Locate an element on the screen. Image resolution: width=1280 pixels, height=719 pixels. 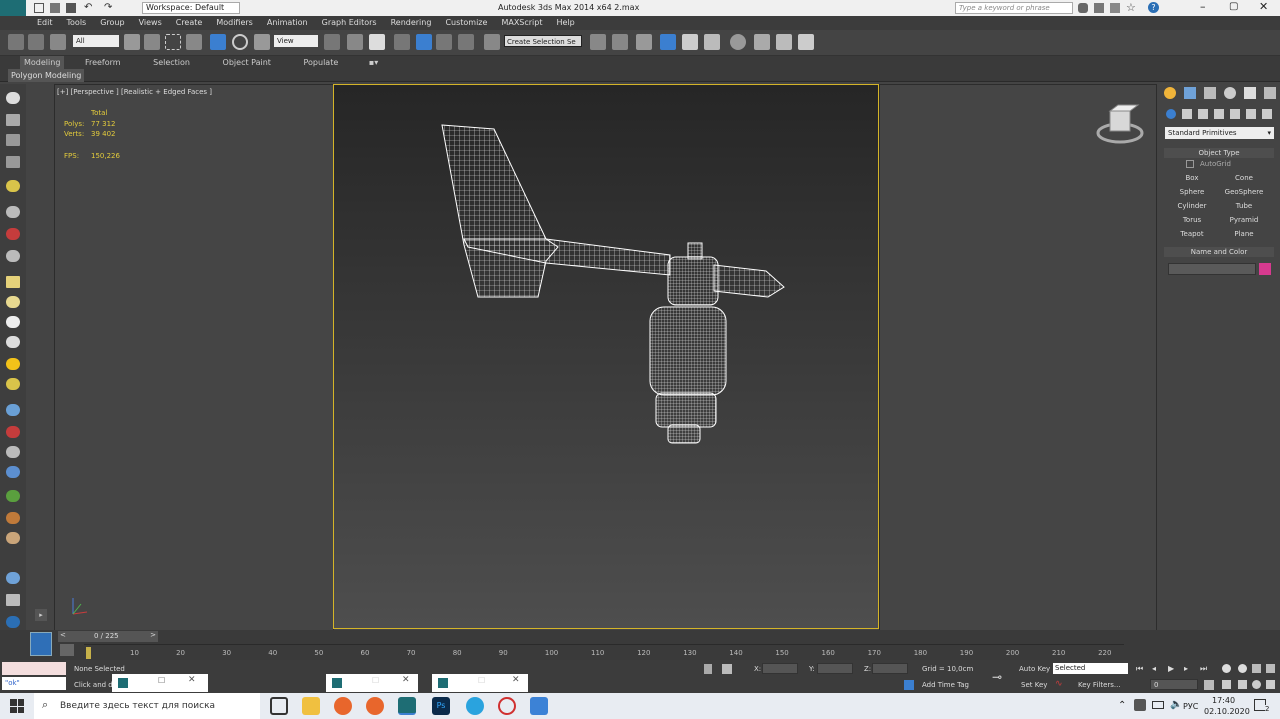
play-icon: ▶ is located at coordinates (1171, 668).